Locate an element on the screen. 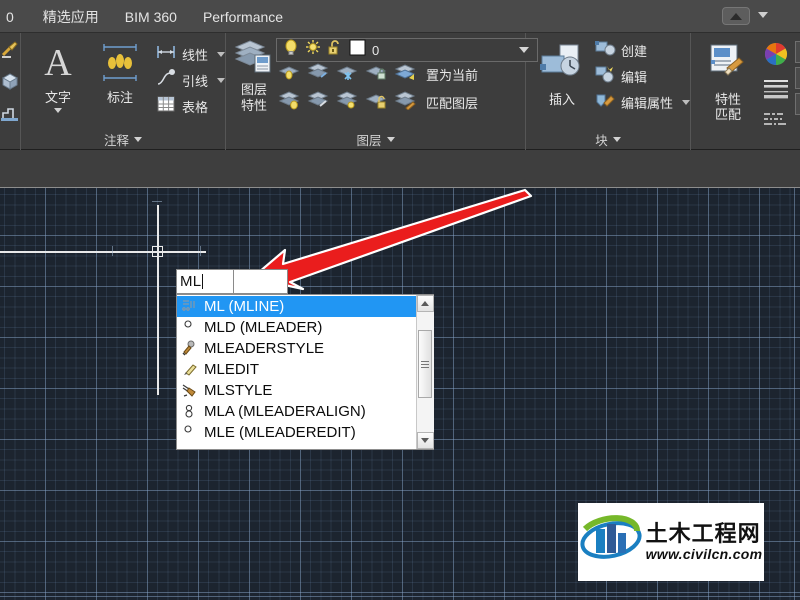 The height and width of the screenshot is (600, 800). block-panel-title: 块 is located at coordinates (608, 139).